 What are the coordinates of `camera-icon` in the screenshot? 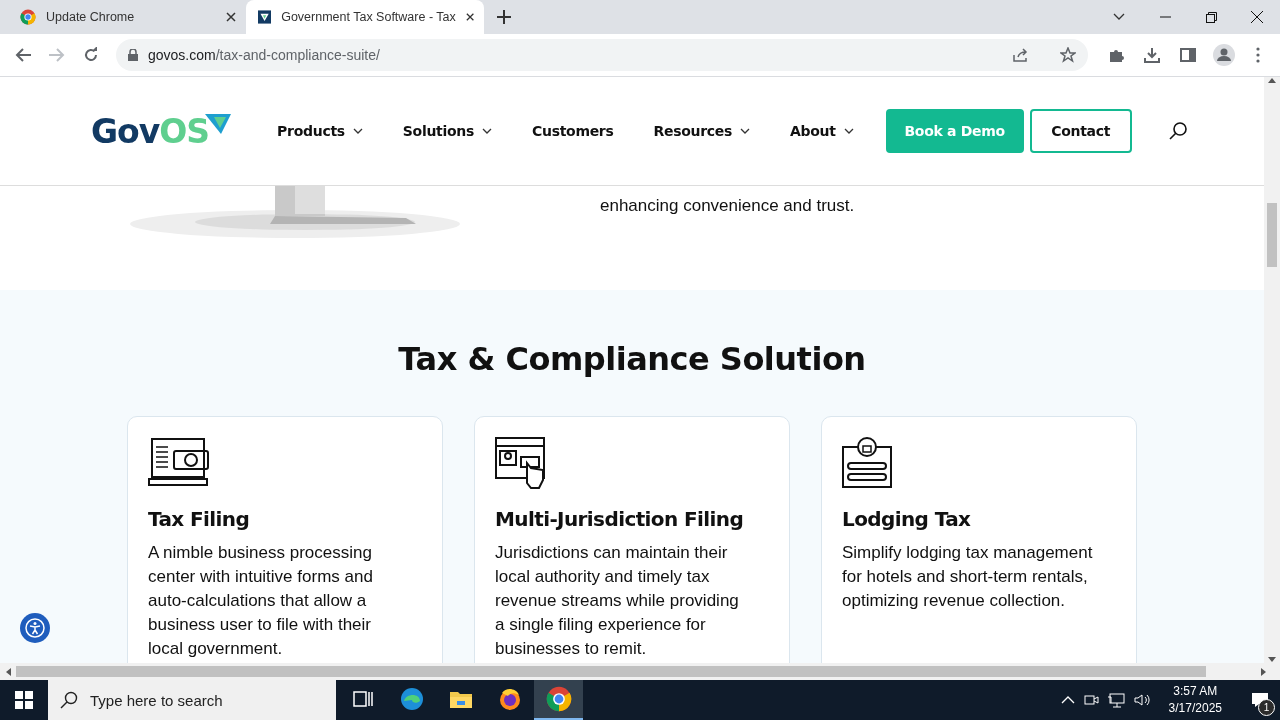 It's located at (1090, 700).